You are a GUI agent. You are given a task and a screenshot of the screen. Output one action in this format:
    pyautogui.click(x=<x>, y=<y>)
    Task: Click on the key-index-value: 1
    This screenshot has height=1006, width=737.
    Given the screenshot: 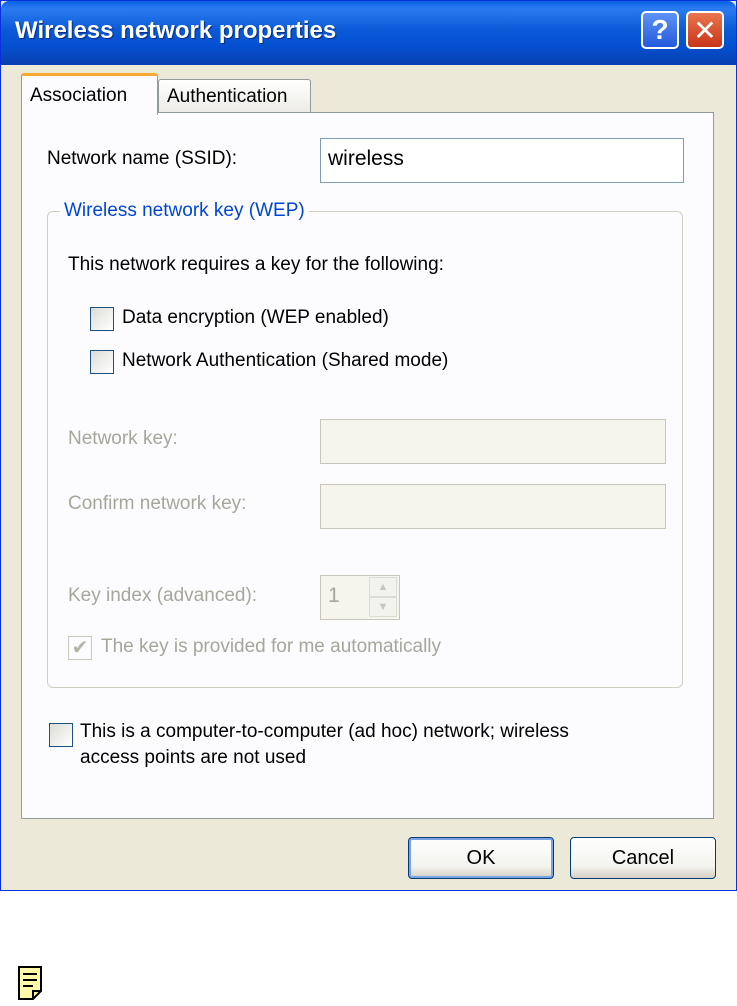 What is the action you would take?
    pyautogui.click(x=334, y=595)
    